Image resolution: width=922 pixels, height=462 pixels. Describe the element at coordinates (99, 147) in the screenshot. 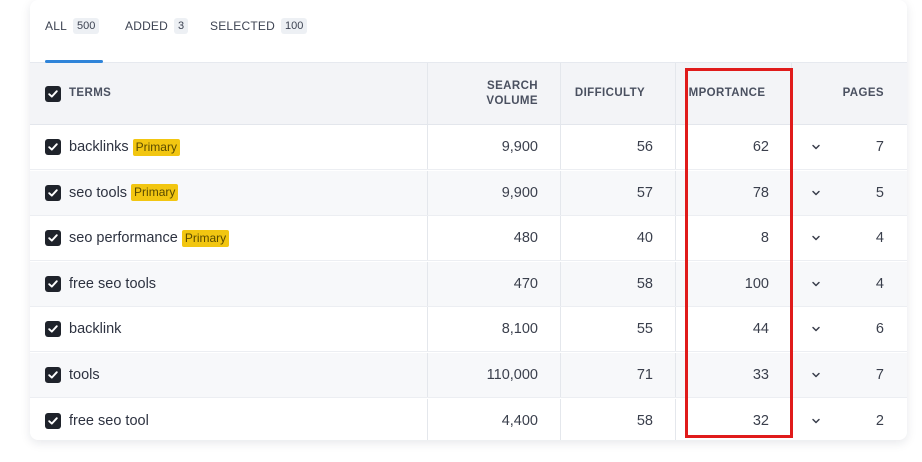

I see `term-label: backlinks` at that location.